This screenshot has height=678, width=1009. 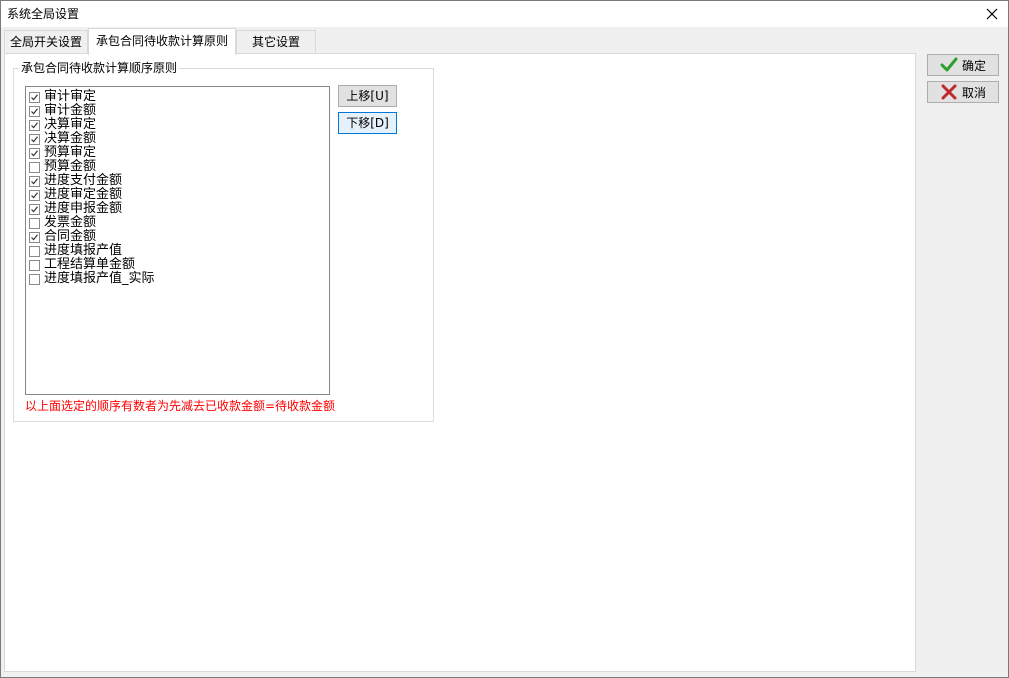 I want to click on list-item-label: 审计审定, so click(x=70, y=96).